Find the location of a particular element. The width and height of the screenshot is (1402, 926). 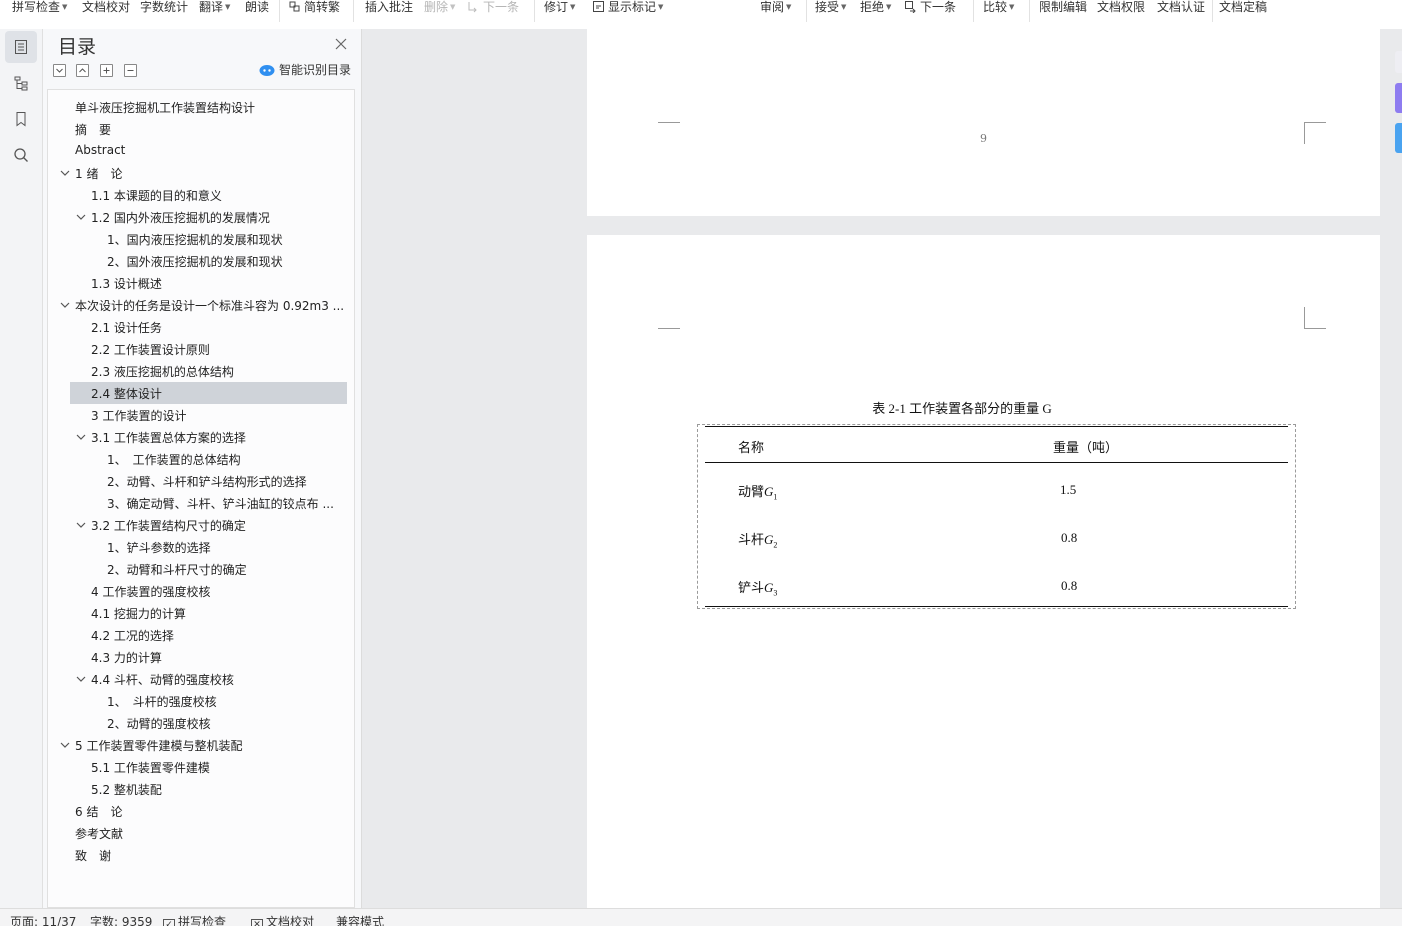

show-markup-button: 显示标记 ▼ is located at coordinates (627, 8).